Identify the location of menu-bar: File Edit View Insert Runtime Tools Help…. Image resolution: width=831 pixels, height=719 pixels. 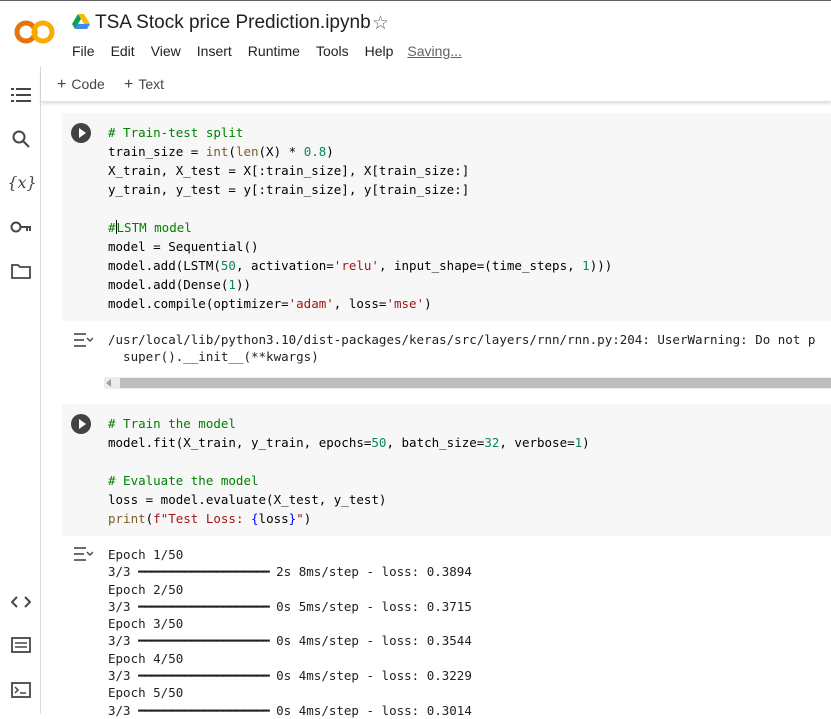
(275, 51).